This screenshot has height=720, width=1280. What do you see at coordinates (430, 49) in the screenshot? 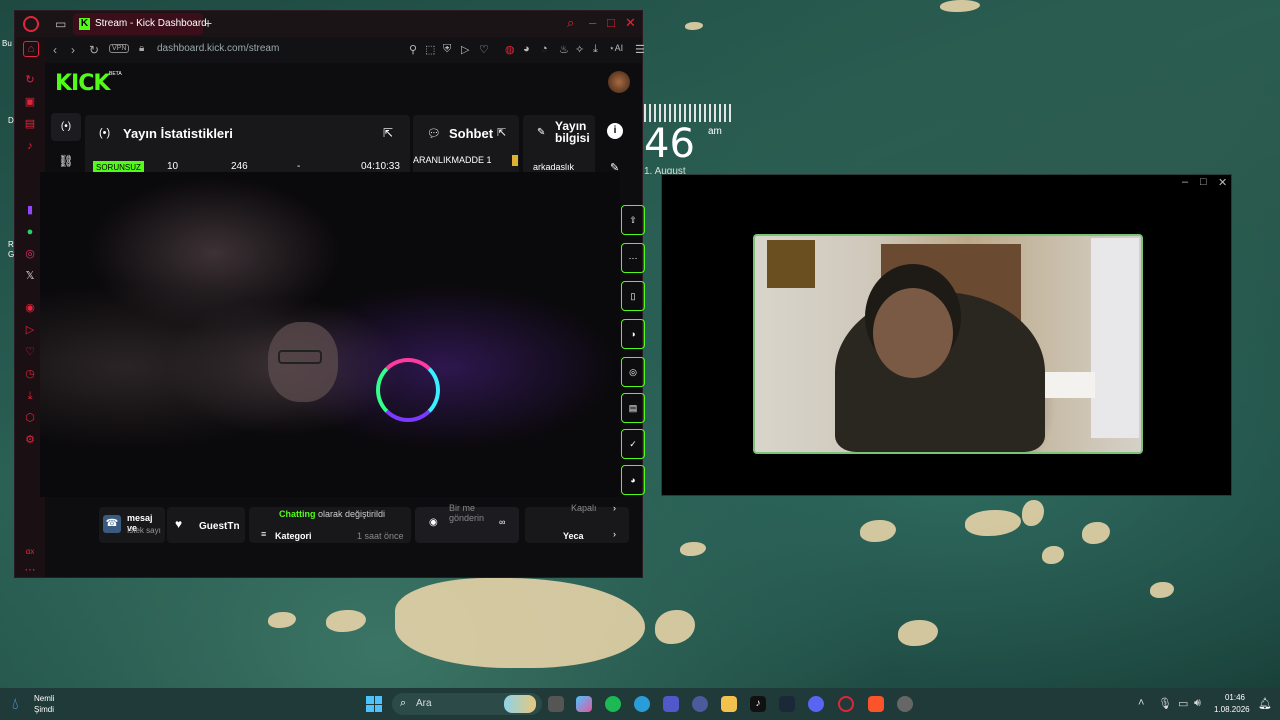
I see `snapshot-icon: ⬚` at bounding box center [430, 49].